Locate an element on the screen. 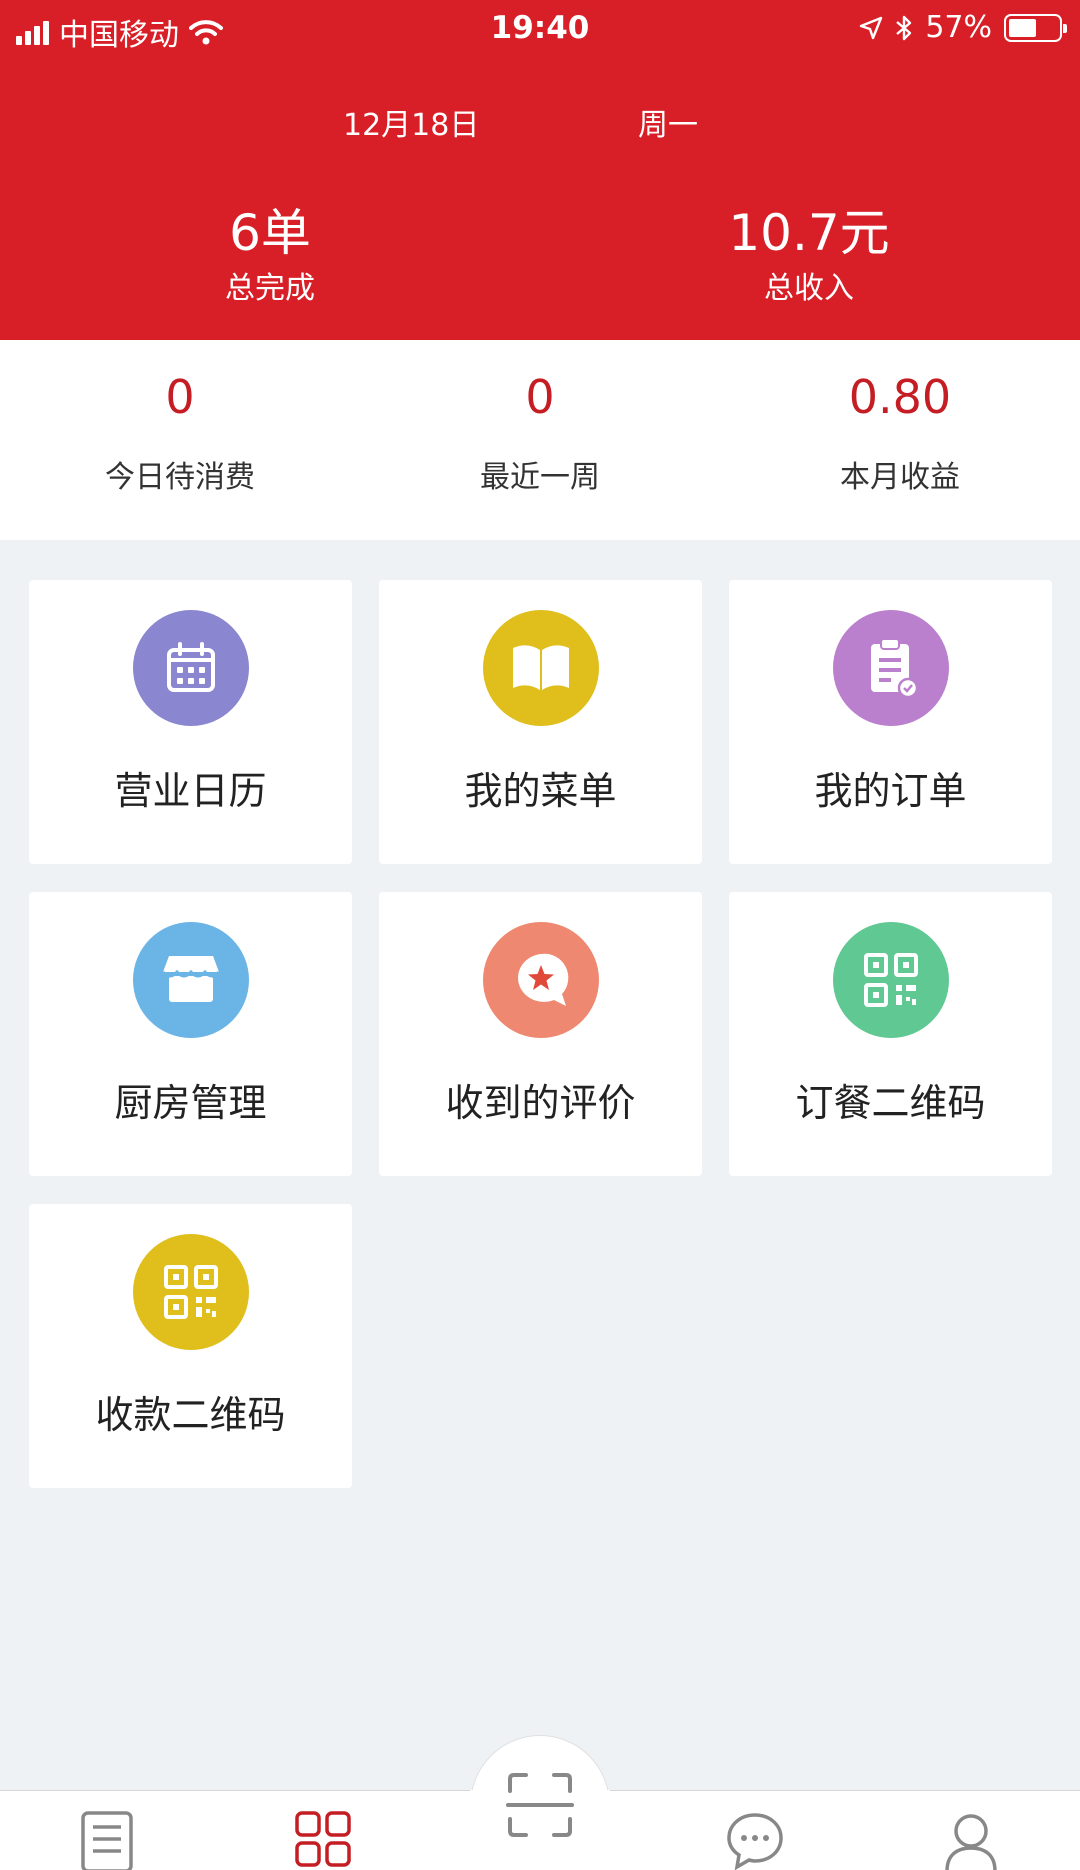  battery-level is located at coordinates (1023, 27).